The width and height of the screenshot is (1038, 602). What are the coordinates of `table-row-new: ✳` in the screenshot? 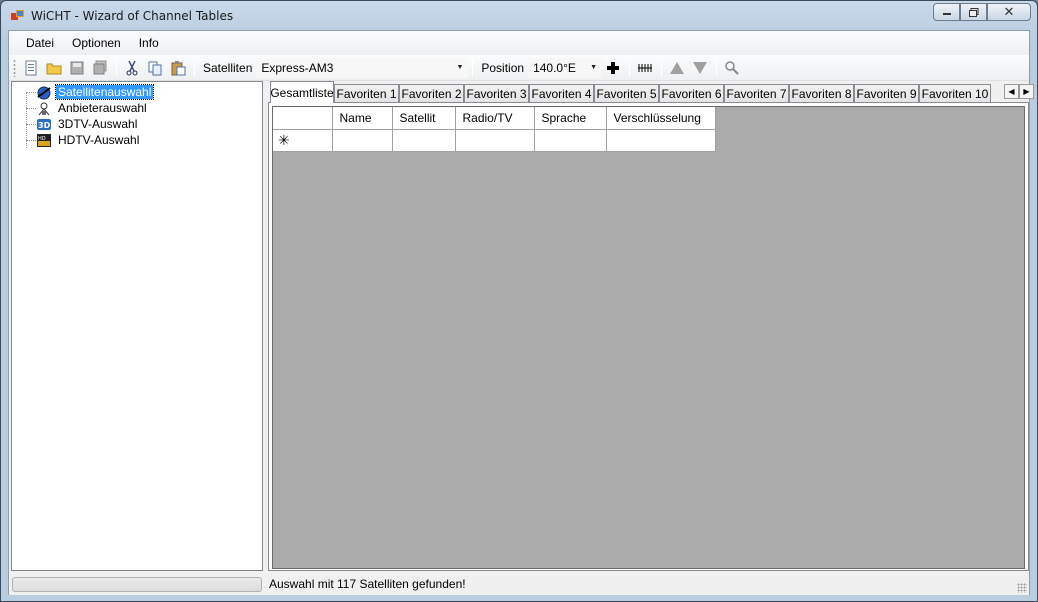 It's located at (494, 140).